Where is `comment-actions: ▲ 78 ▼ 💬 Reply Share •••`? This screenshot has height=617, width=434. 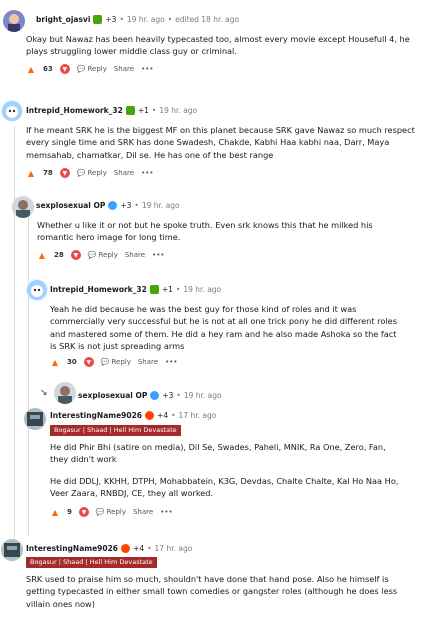 comment-actions: ▲ 78 ▼ 💬 Reply Share ••• is located at coordinates (89, 173).